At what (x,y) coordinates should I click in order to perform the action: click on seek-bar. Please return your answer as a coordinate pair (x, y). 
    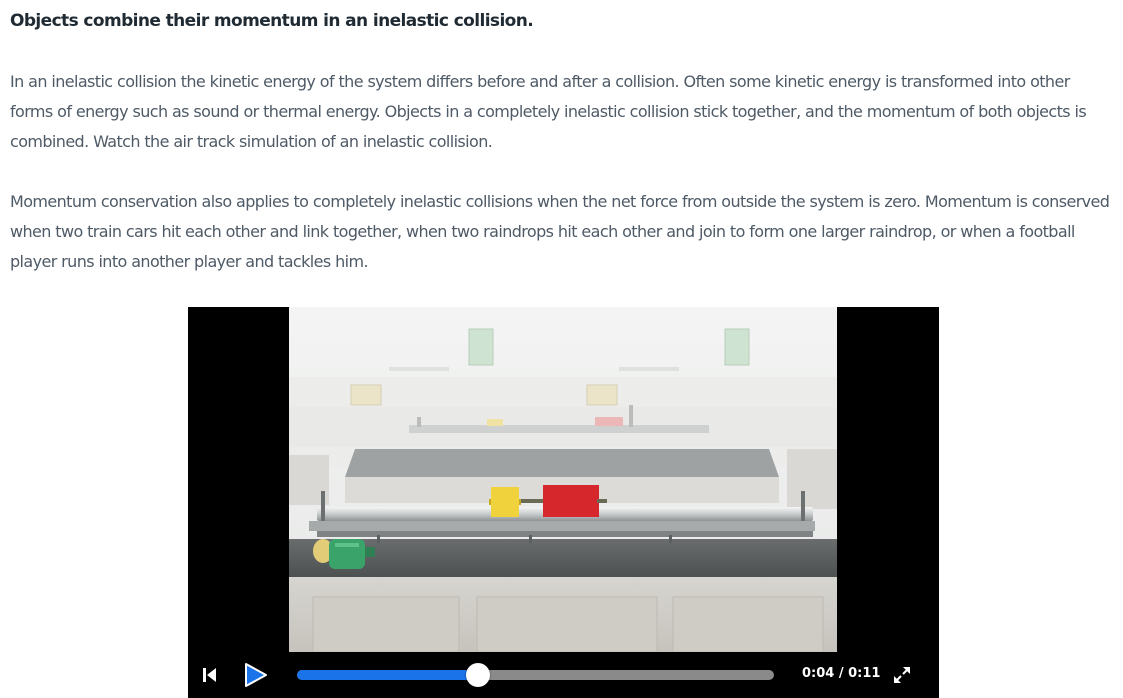
    Looking at the image, I should click on (535, 675).